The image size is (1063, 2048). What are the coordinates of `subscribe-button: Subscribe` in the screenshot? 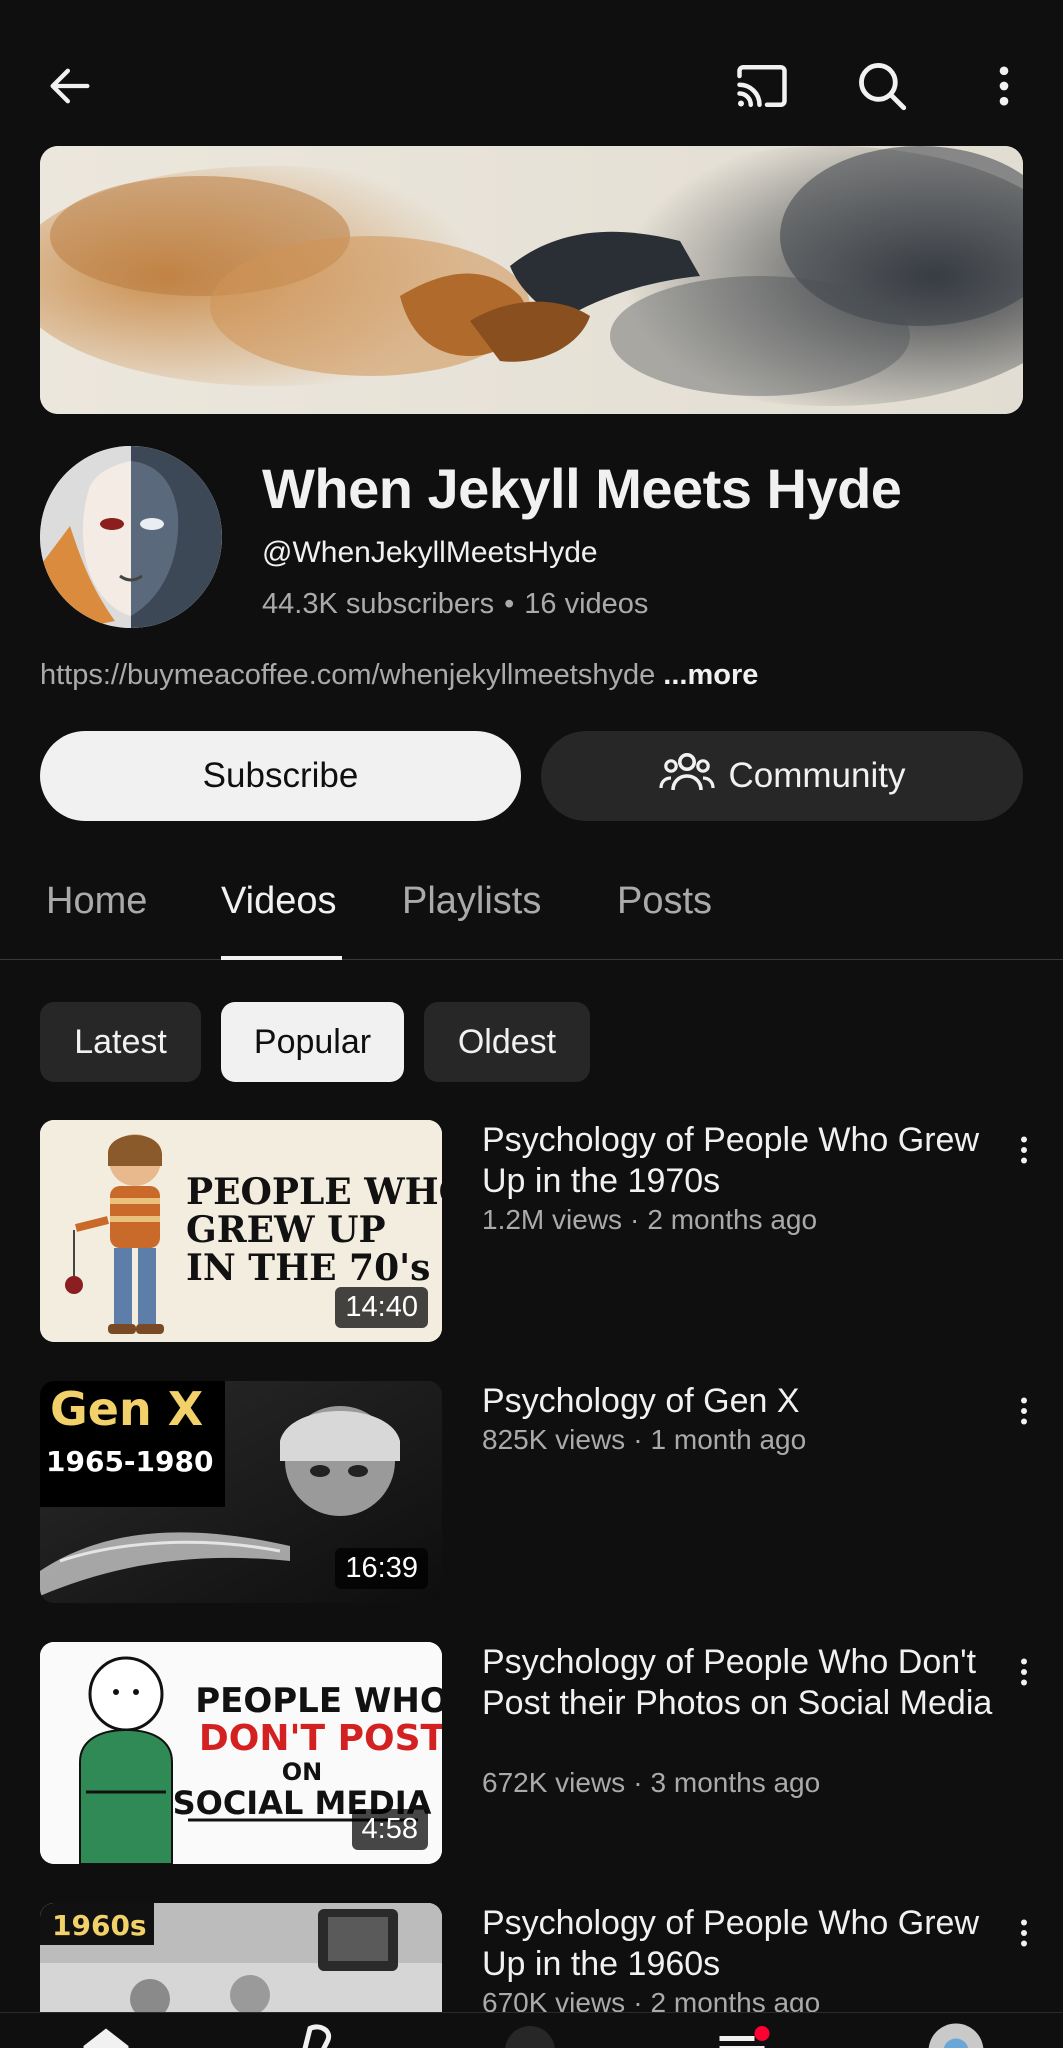 It's located at (280, 776).